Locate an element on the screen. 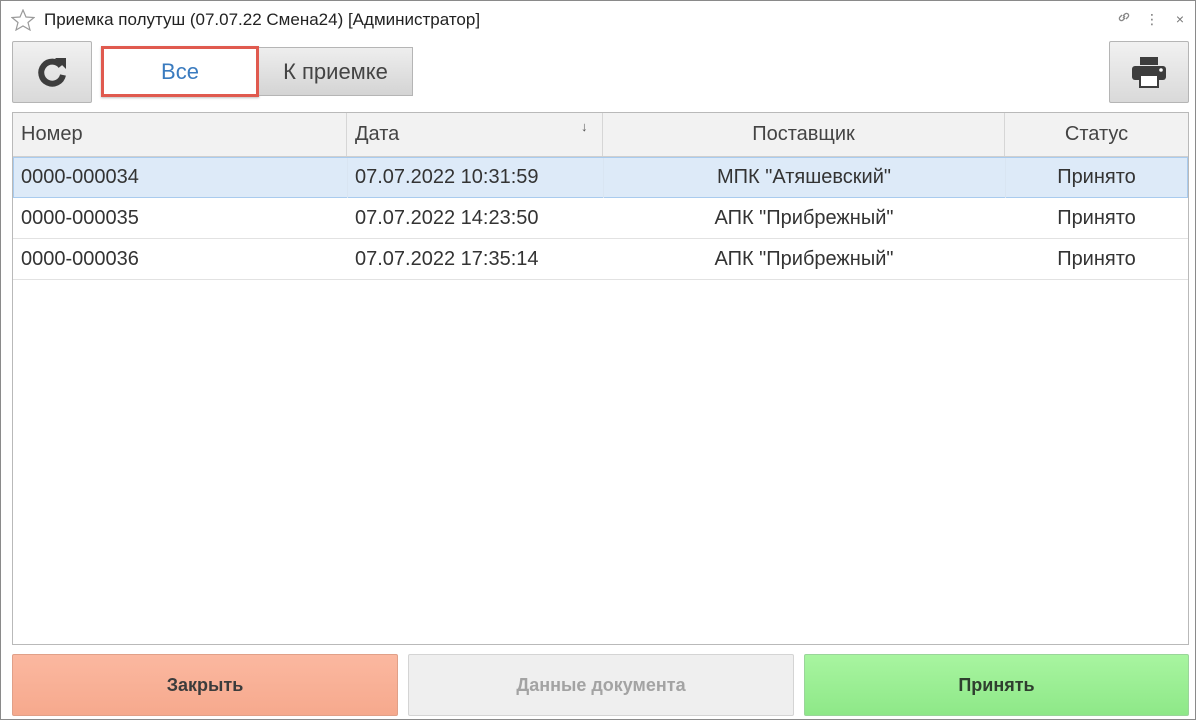  column-header-status: Статус is located at coordinates (1096, 134).